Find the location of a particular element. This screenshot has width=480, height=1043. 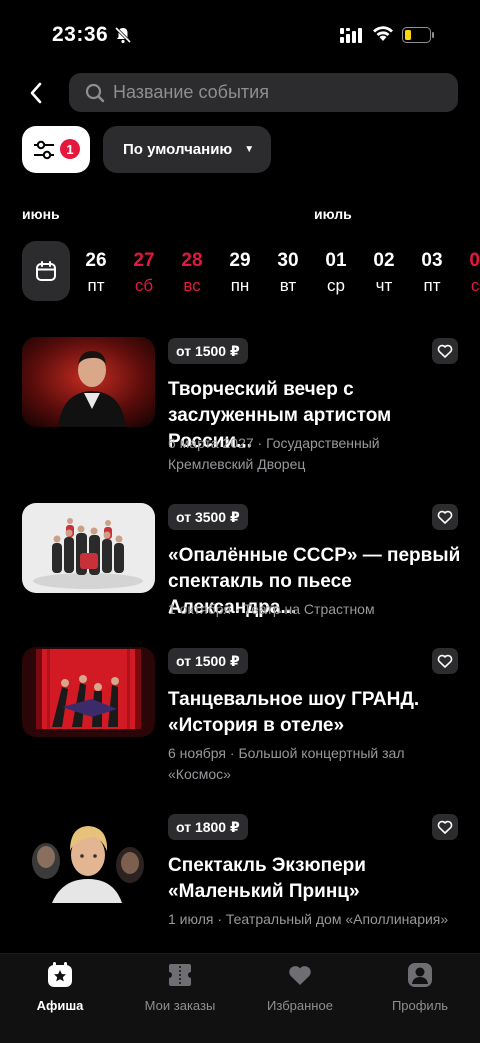

filter-button: 1 is located at coordinates (56, 149).